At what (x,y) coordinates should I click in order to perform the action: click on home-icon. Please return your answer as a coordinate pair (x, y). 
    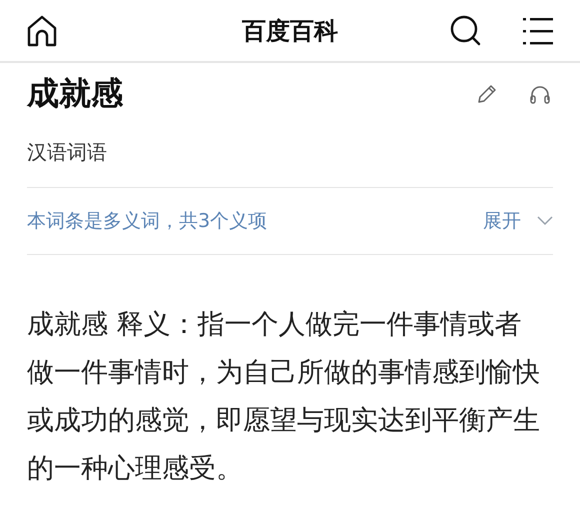
    Looking at the image, I should click on (42, 30).